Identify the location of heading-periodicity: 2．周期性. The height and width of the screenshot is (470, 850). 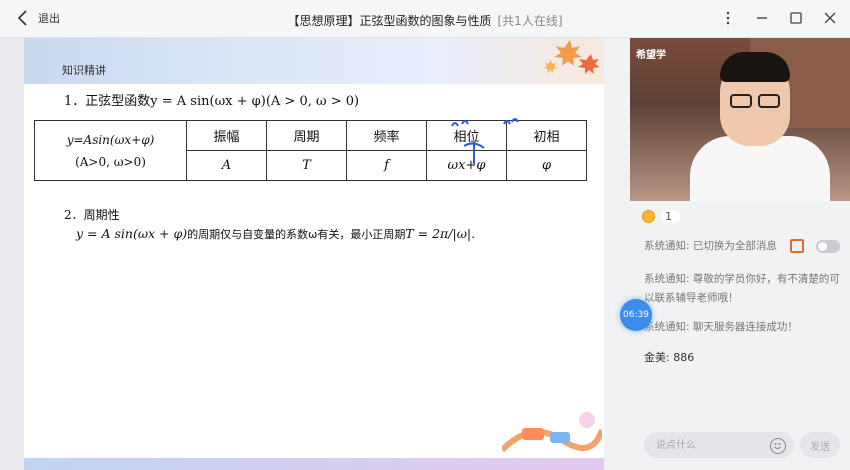
(92, 215).